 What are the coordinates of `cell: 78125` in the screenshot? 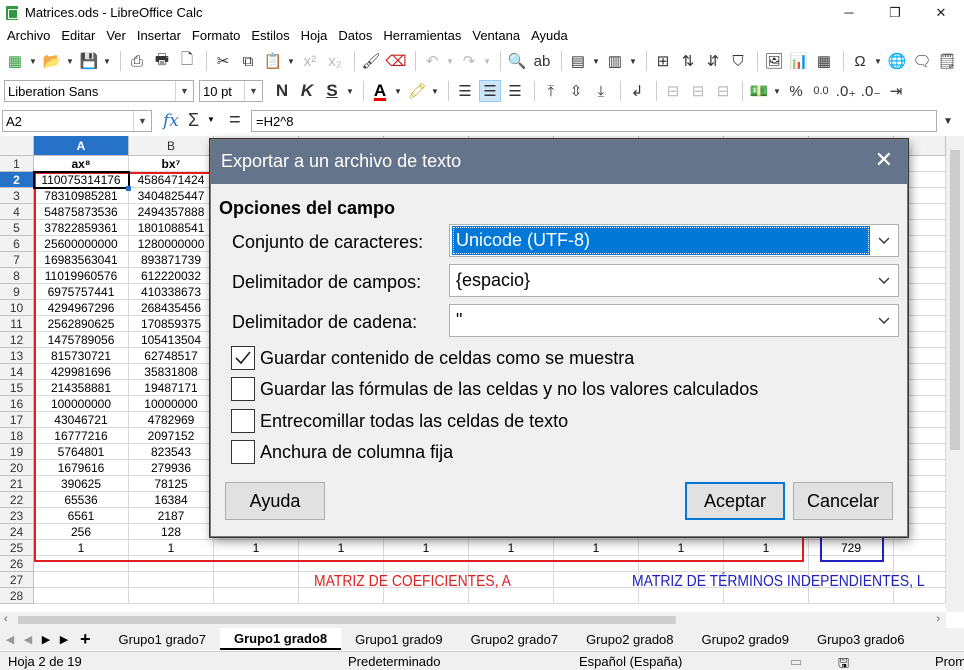 It's located at (171, 484).